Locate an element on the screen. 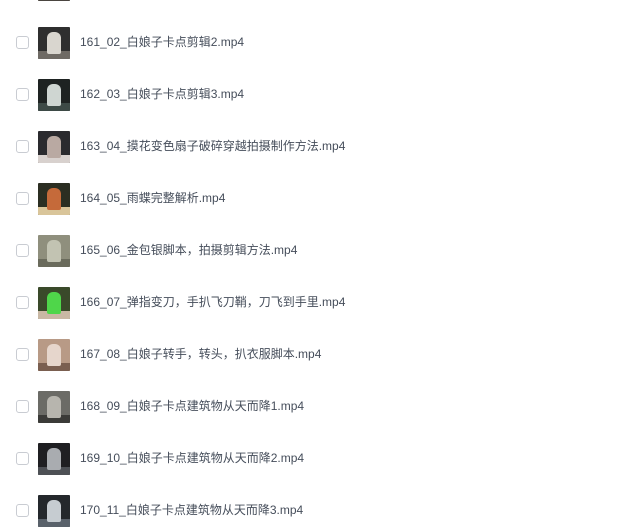 This screenshot has width=637, height=532. file-name: 168_09_白娘子卡点建筑物从天而降1.mp4 is located at coordinates (192, 406).